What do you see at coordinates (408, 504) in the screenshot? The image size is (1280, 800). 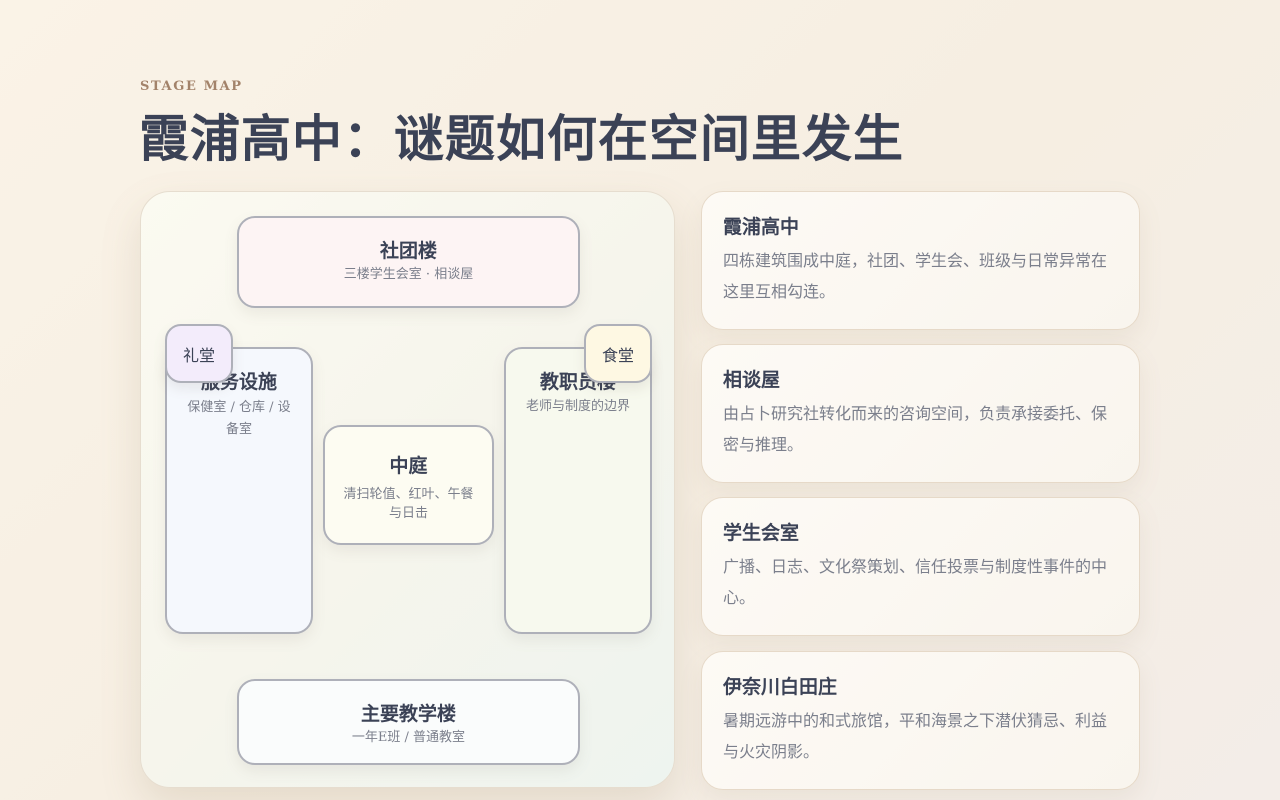 I see `courtyard-desc: 清扫轮值、红叶、午餐与日击` at bounding box center [408, 504].